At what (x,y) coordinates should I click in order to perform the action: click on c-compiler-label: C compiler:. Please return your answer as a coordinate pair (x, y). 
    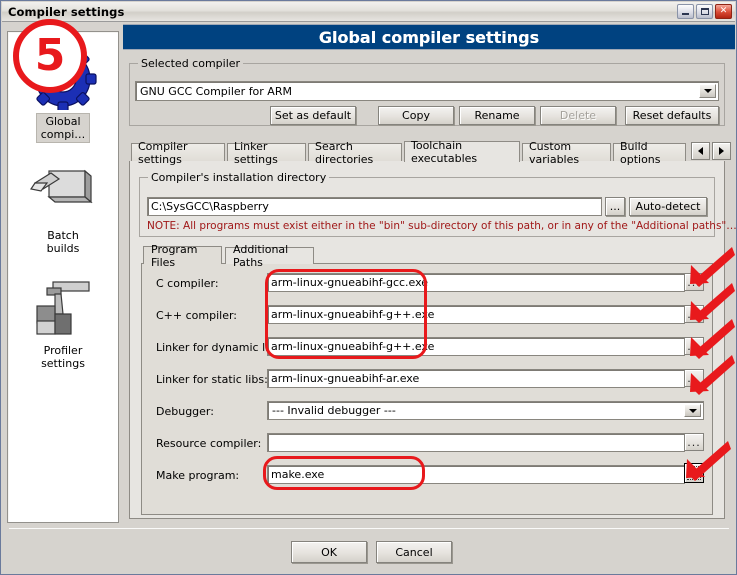
    Looking at the image, I should click on (187, 283).